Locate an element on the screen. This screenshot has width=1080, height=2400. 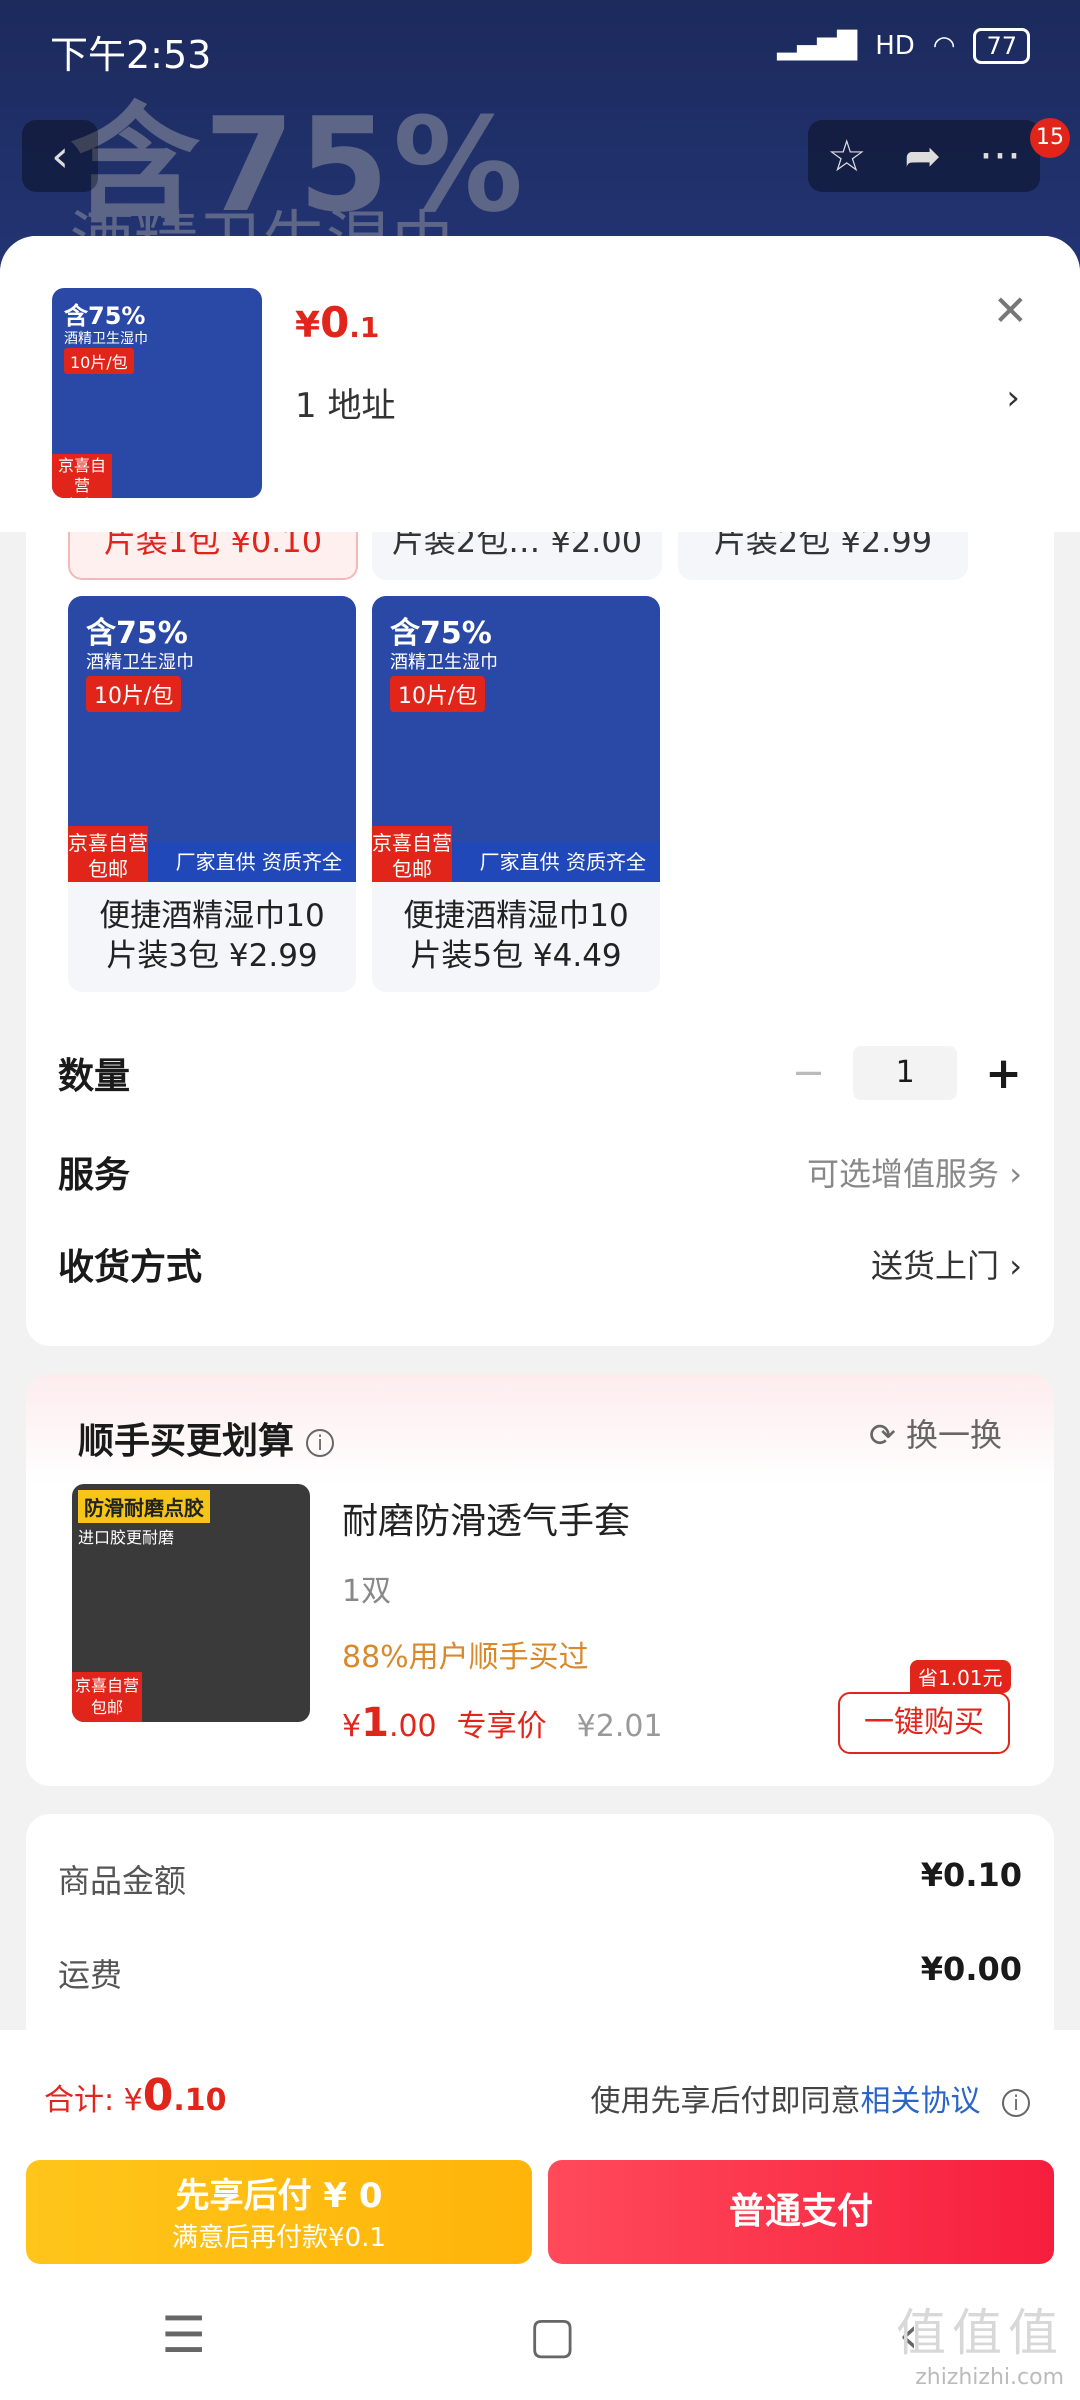
sku-option-2: 片装2包… ¥2.00 is located at coordinates (517, 552).